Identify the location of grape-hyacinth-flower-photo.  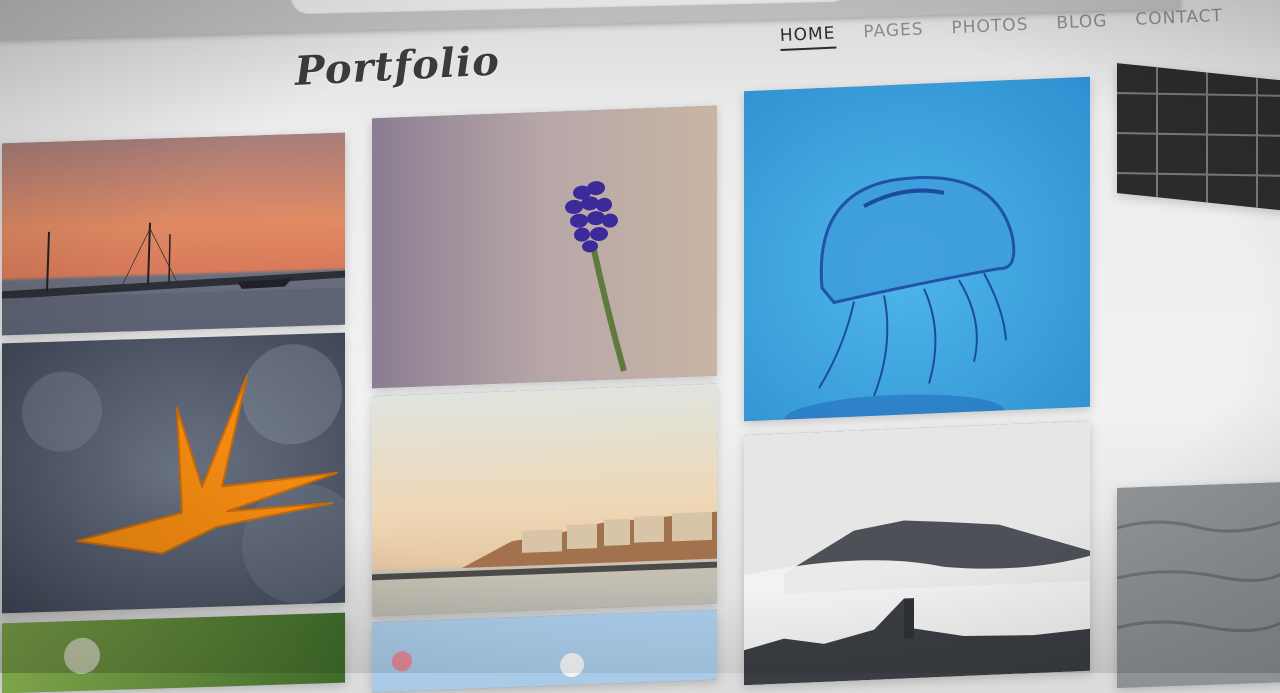
(544, 247).